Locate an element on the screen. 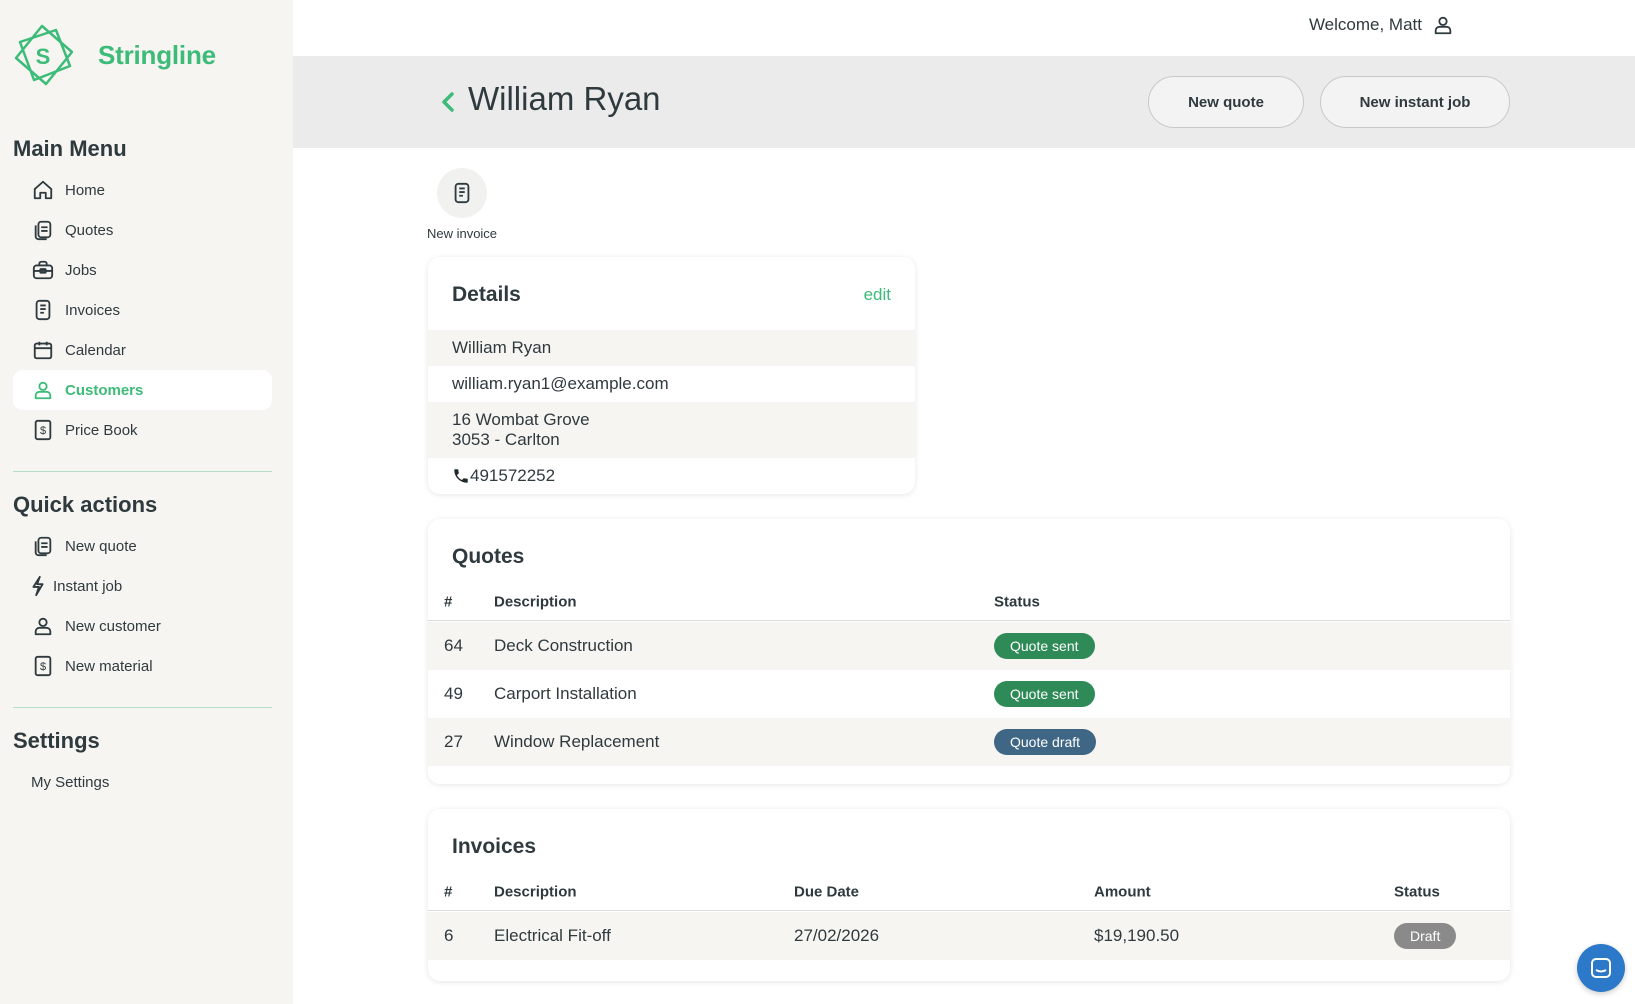 This screenshot has width=1635, height=1004. status-badge: Draft is located at coordinates (1425, 936).